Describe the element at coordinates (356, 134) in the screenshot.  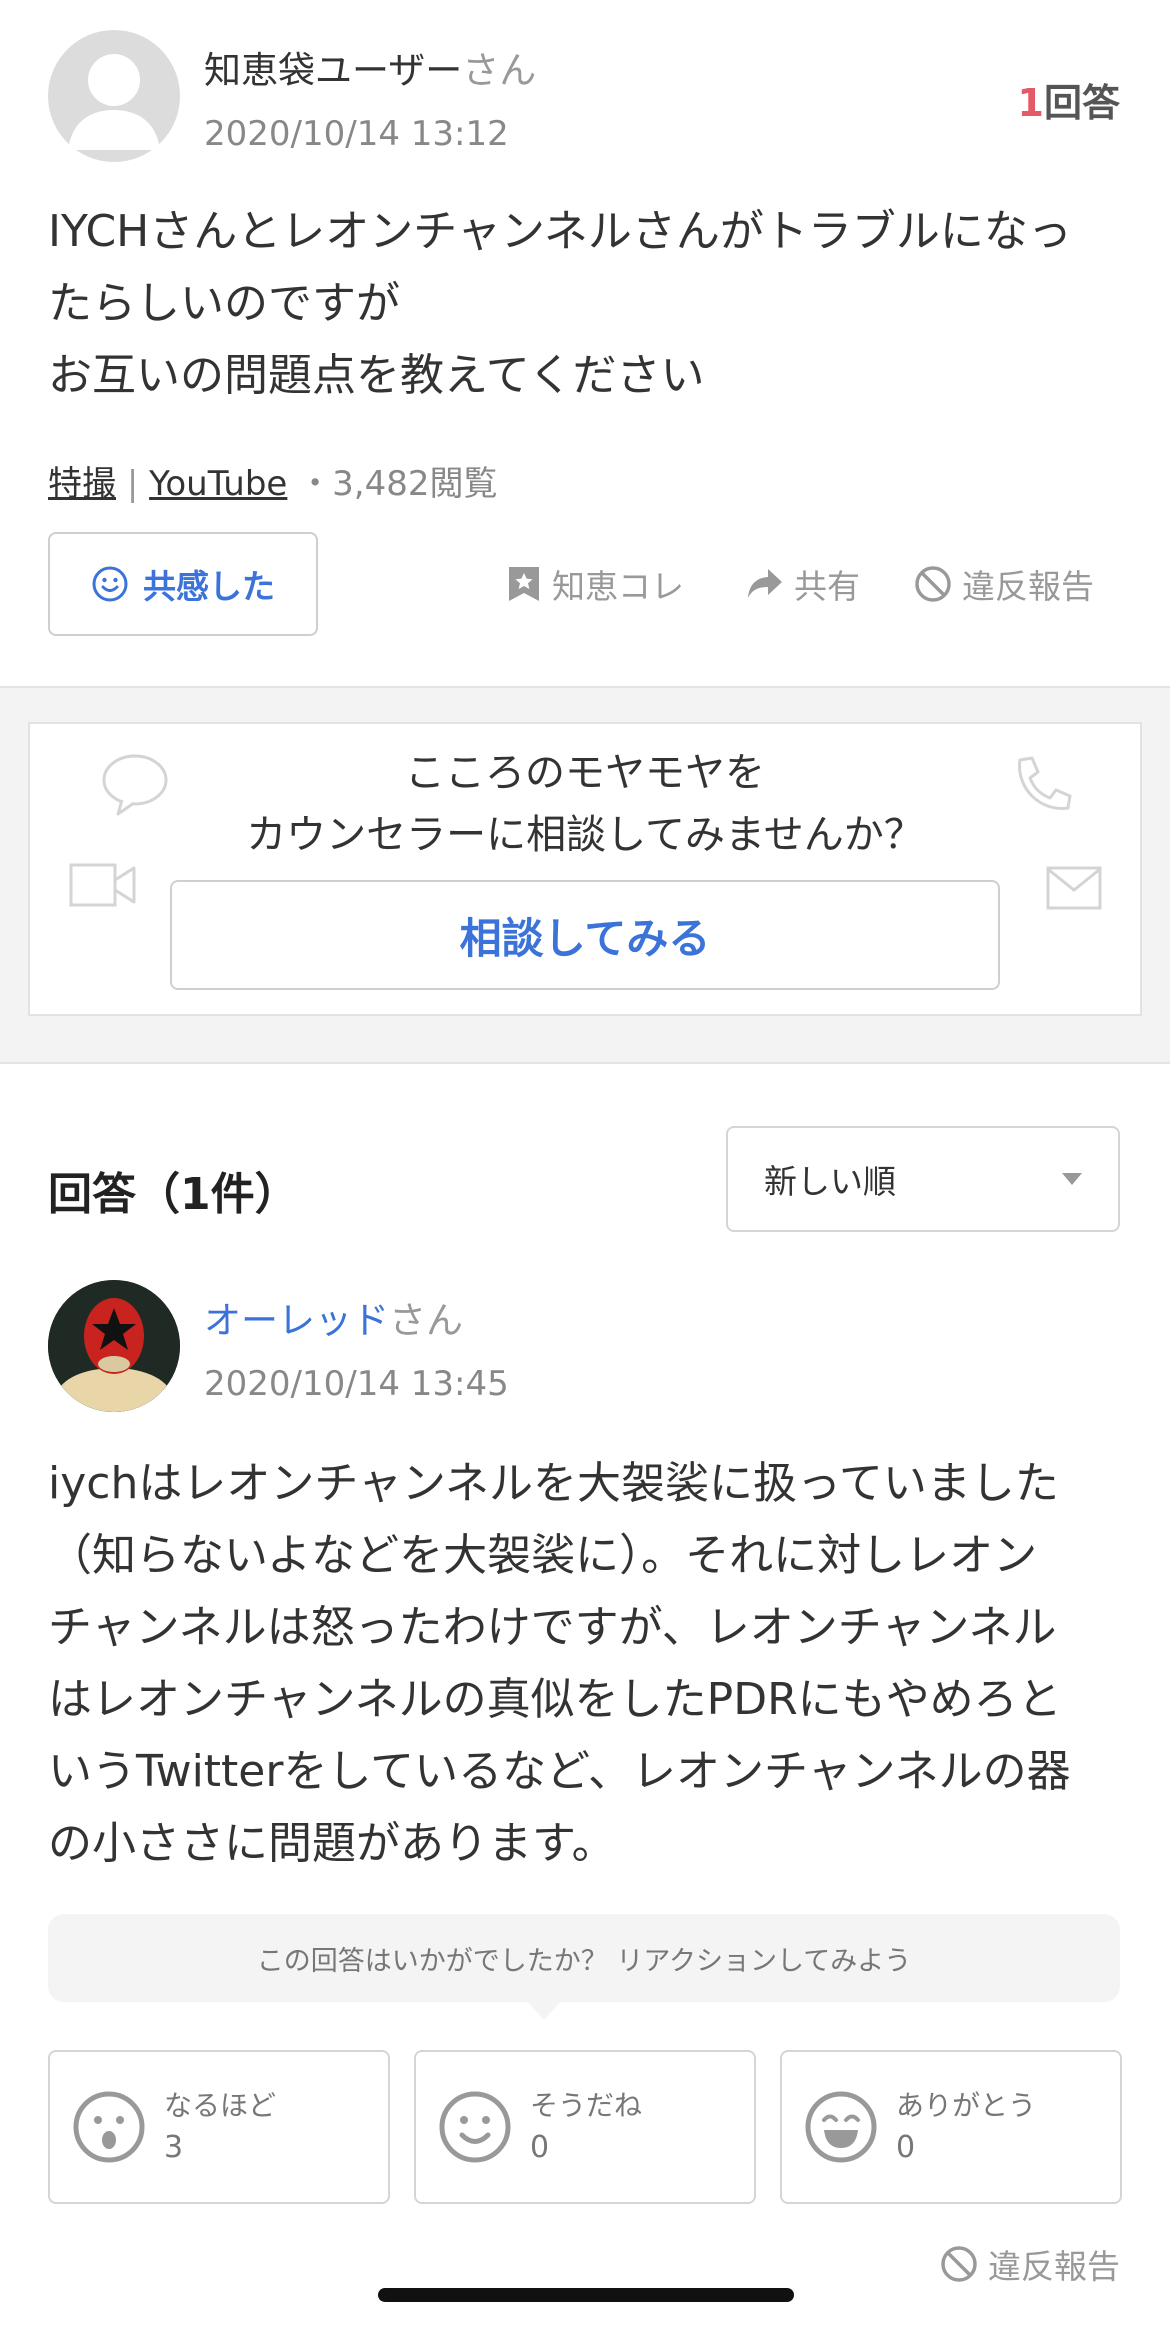
I see `question-date: 2020/10/14 13:12` at that location.